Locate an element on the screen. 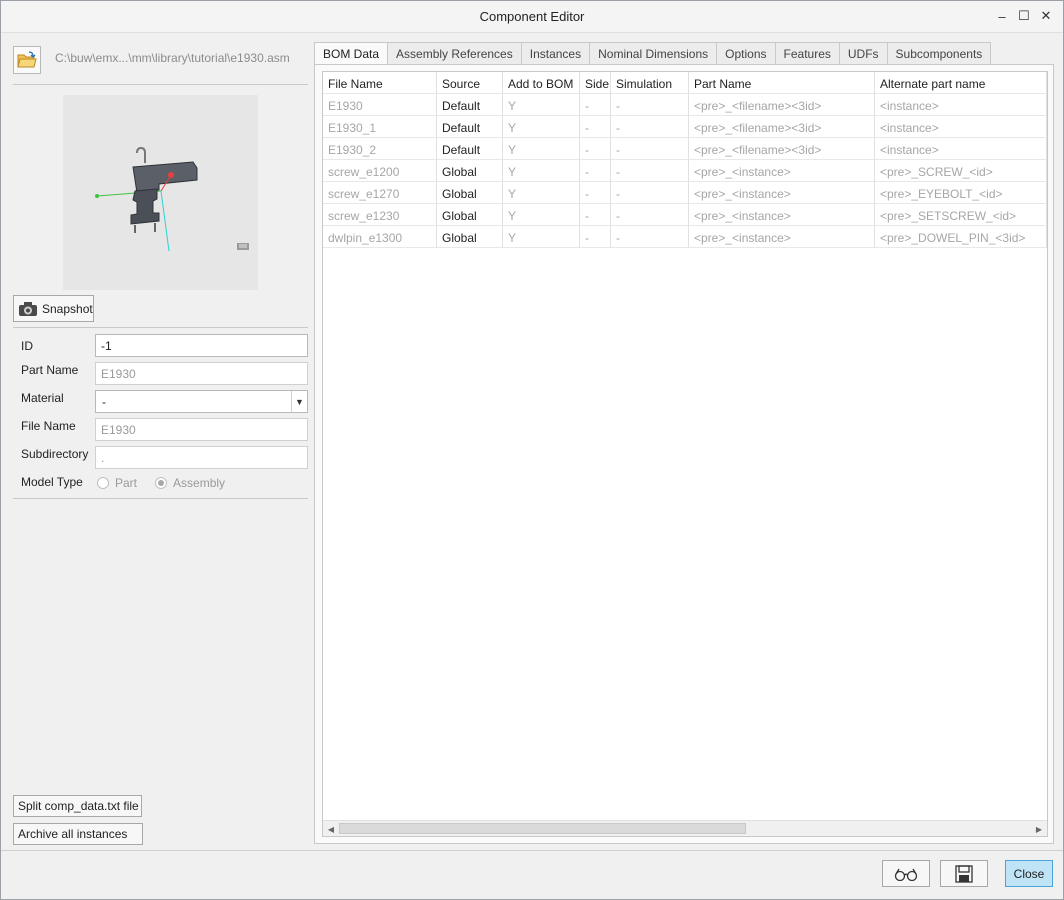 The height and width of the screenshot is (900, 1064). assembly-radio is located at coordinates (161, 483).